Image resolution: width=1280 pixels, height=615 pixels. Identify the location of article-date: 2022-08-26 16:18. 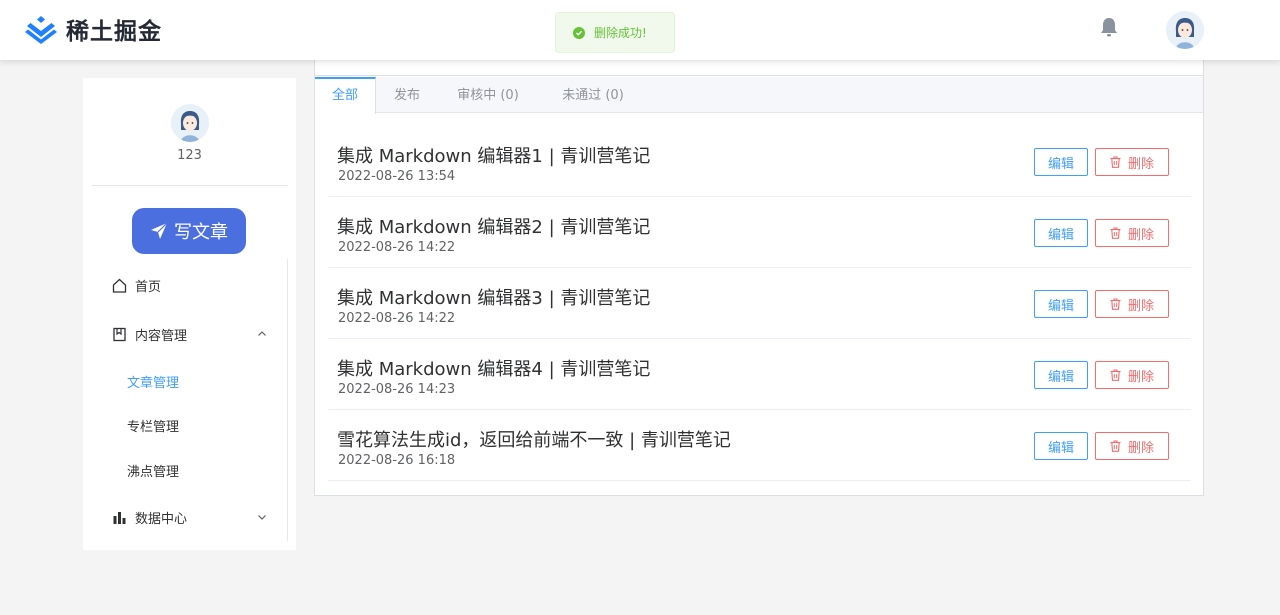
(397, 460).